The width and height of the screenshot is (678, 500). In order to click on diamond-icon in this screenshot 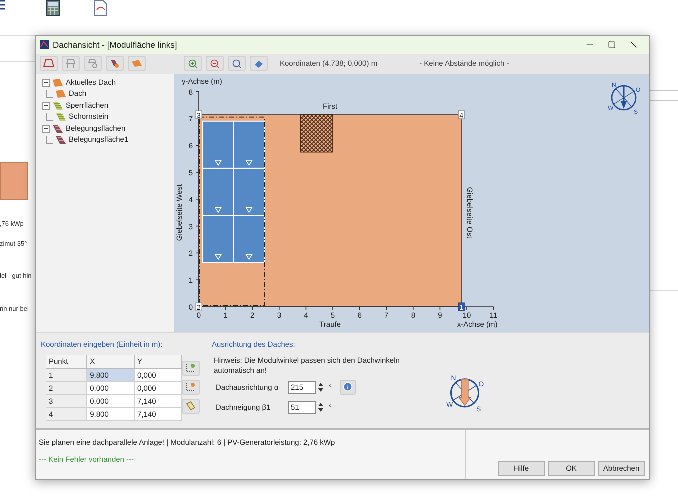, I will do `click(259, 63)`.